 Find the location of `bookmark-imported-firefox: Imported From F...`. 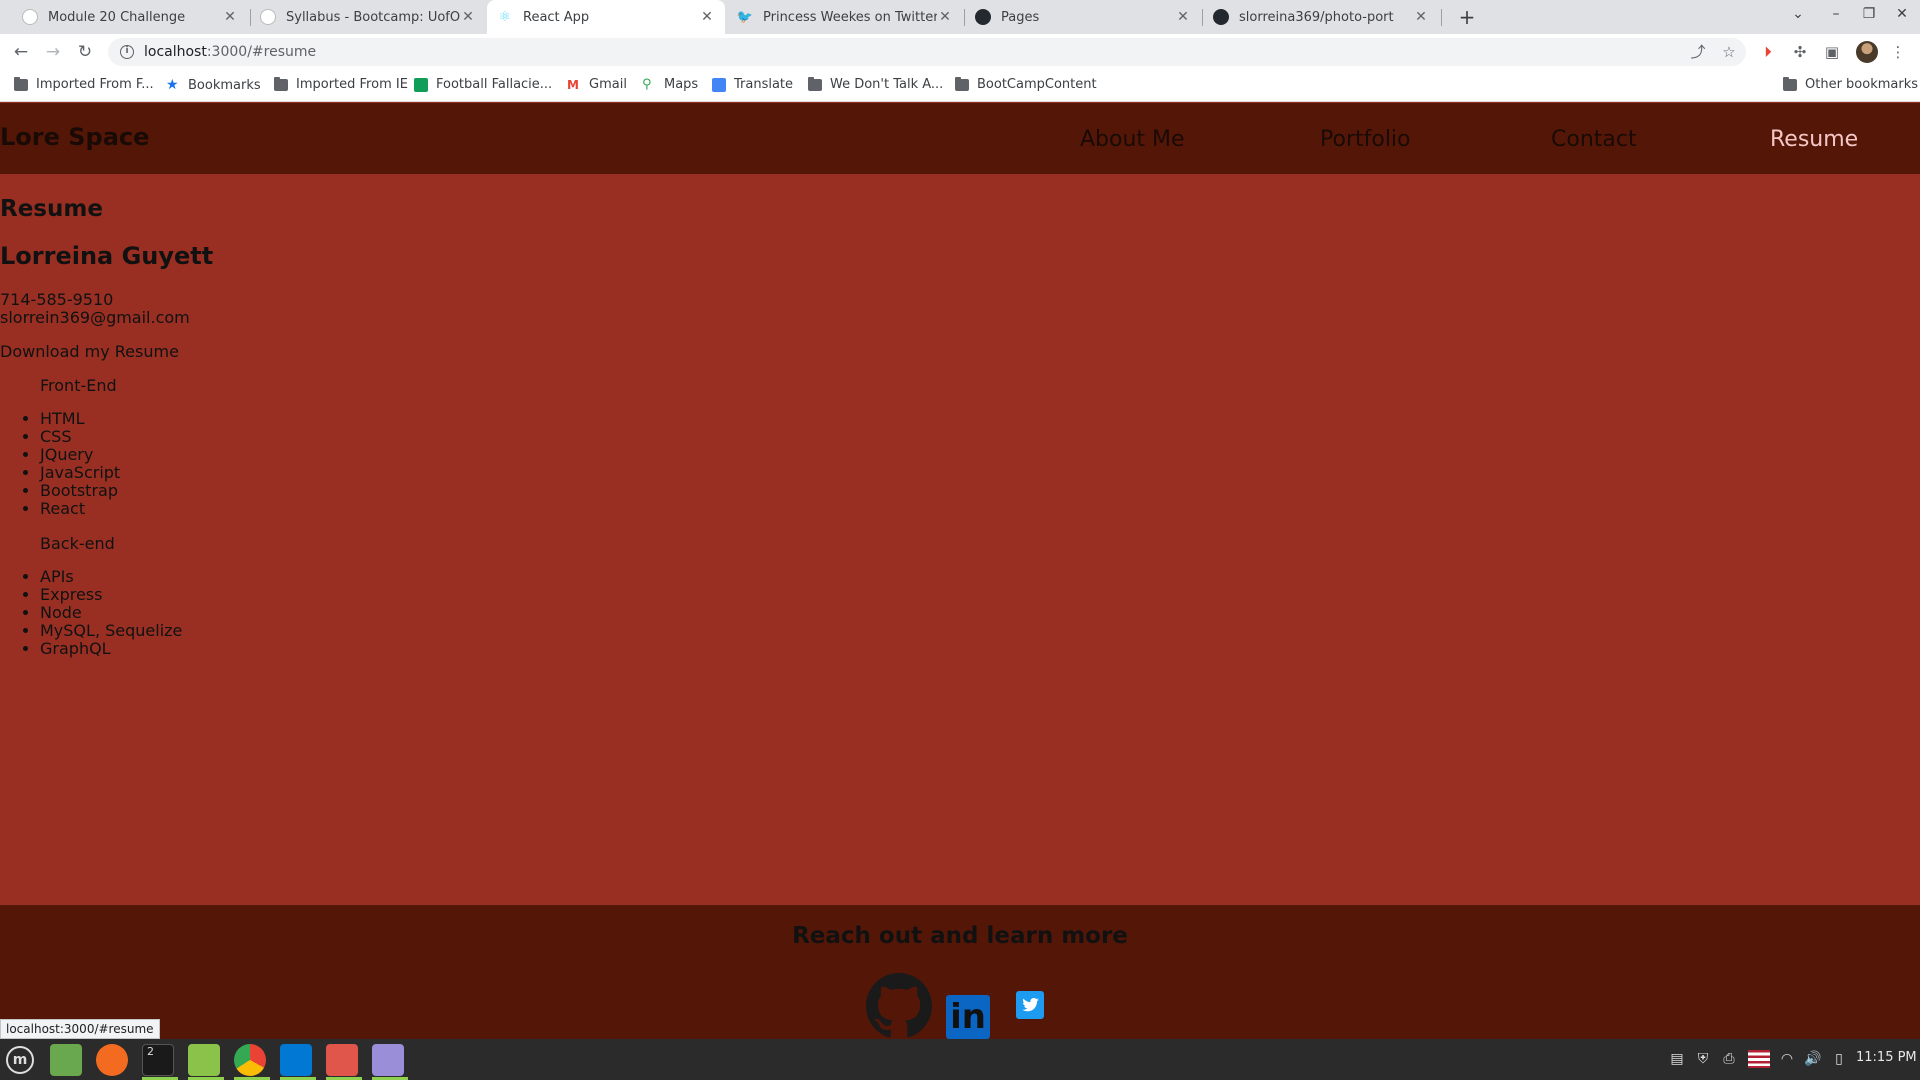

bookmark-imported-firefox: Imported From F... is located at coordinates (84, 84).